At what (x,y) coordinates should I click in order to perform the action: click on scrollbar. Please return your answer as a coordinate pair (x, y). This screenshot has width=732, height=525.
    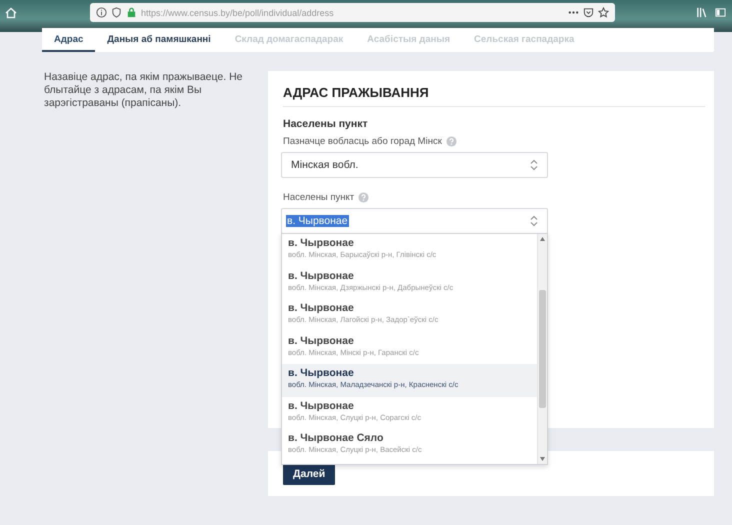
    Looking at the image, I should click on (542, 349).